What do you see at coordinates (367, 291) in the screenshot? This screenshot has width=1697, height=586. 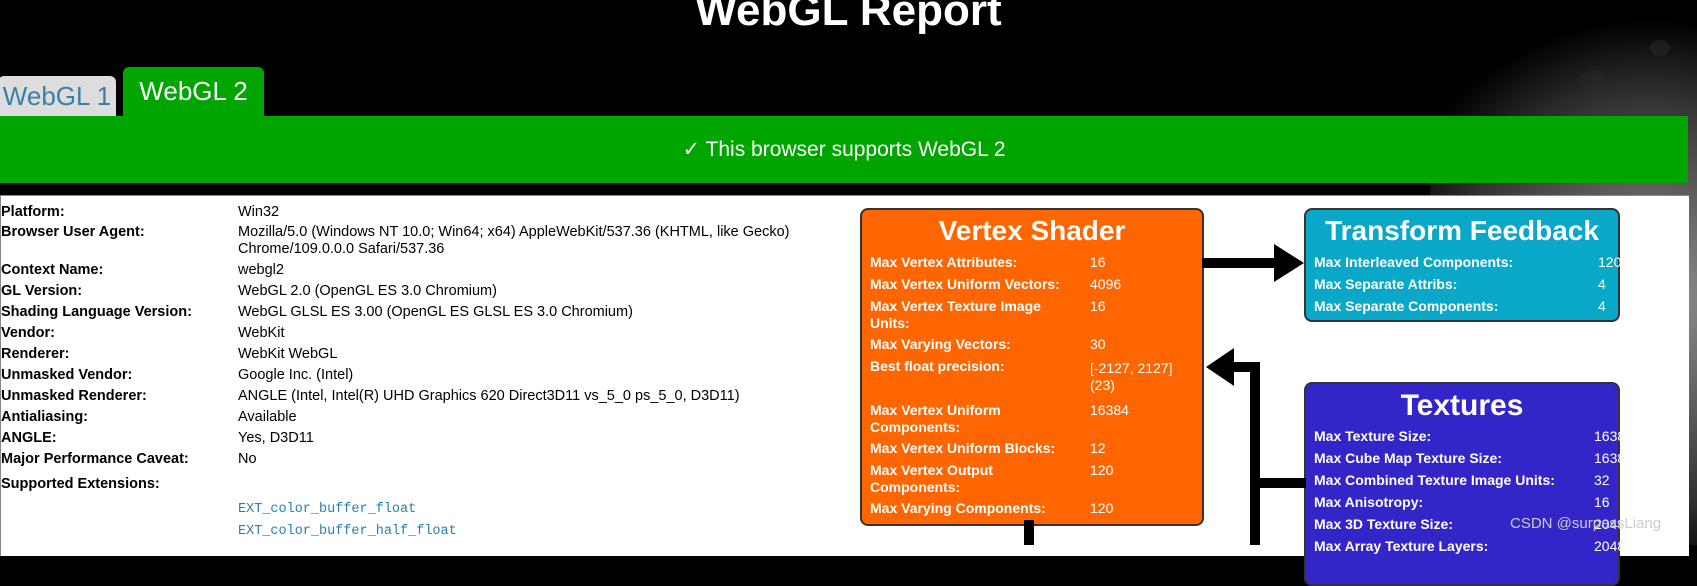 I see `info-value: WebGL 2.0 (OpenGL ES 3.0 Chromium)` at bounding box center [367, 291].